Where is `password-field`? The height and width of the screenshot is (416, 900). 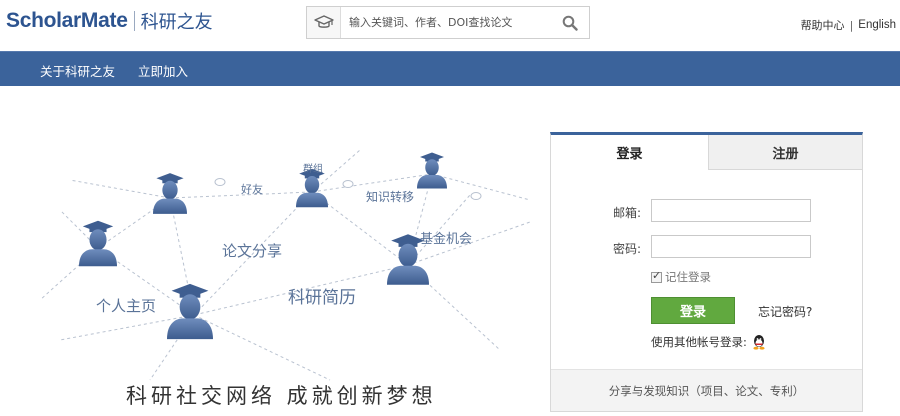
password-field is located at coordinates (731, 246).